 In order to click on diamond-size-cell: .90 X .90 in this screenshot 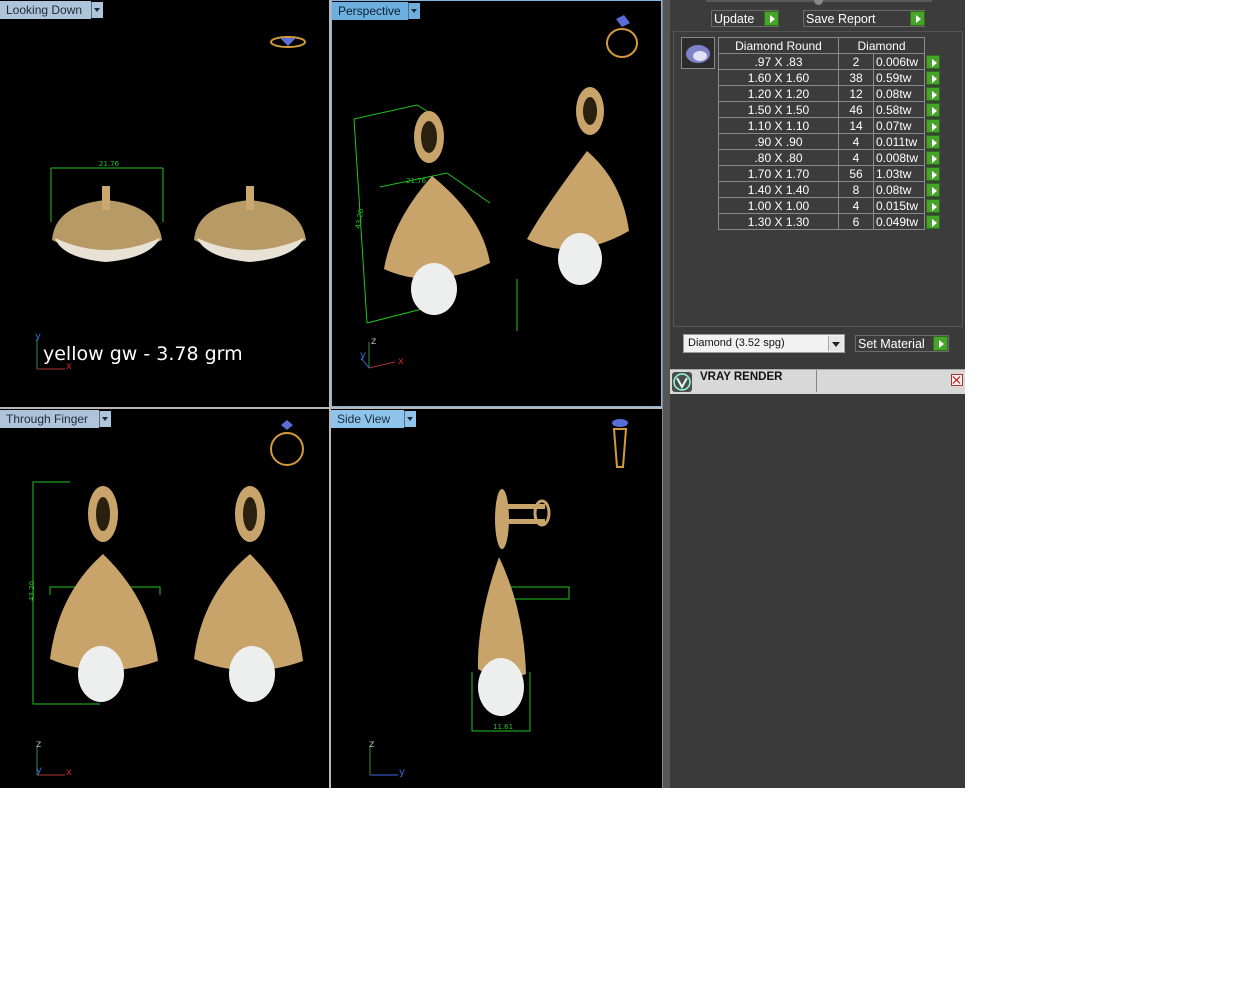, I will do `click(778, 141)`.